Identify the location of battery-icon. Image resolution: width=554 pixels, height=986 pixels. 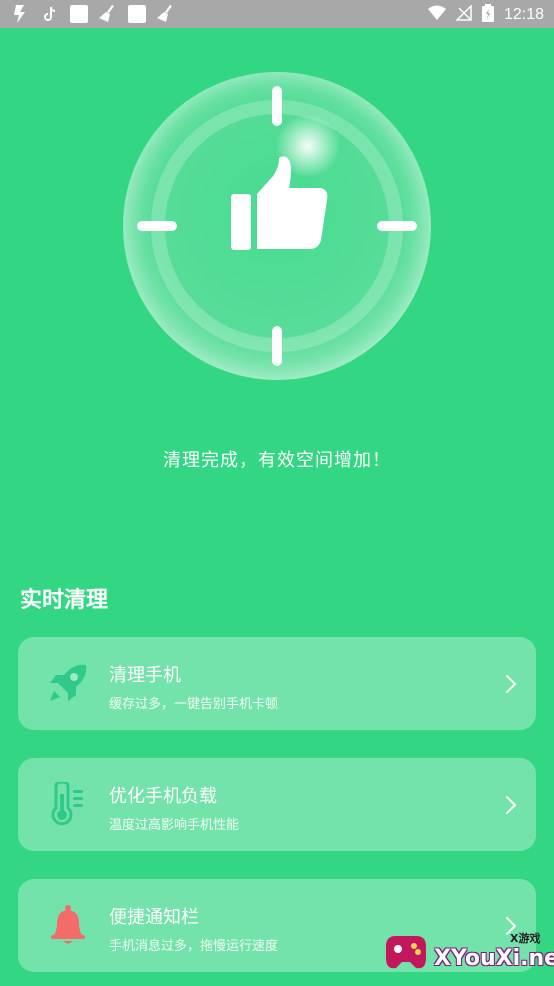
(487, 15).